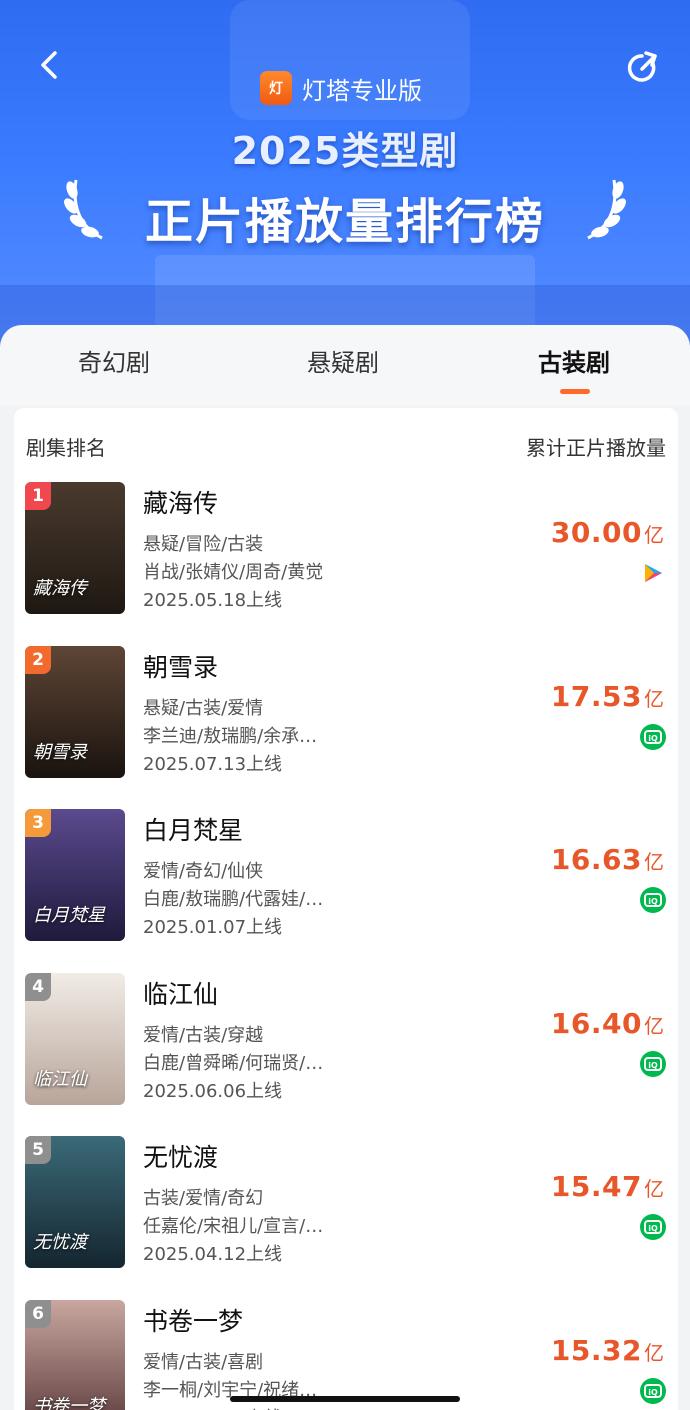 The image size is (690, 1410). I want to click on view-count-value: 30.00, so click(596, 532).